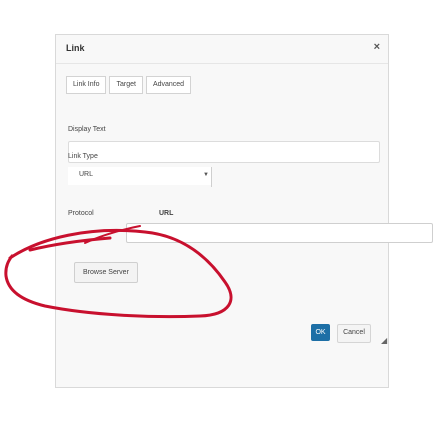  Describe the element at coordinates (140, 177) in the screenshot. I see `link-type-select: URL ▼` at that location.